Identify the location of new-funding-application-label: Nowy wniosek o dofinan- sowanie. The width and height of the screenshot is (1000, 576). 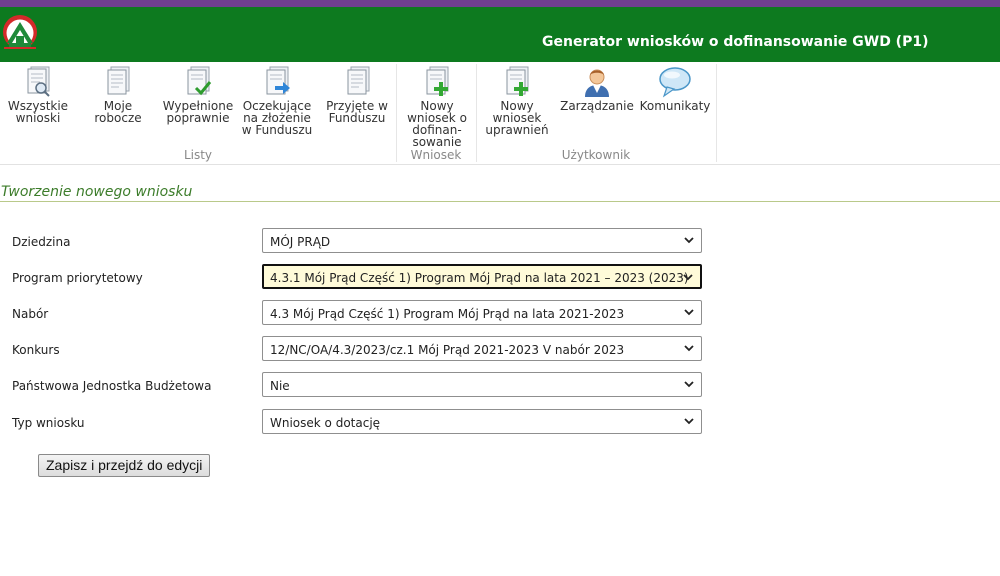
(437, 124).